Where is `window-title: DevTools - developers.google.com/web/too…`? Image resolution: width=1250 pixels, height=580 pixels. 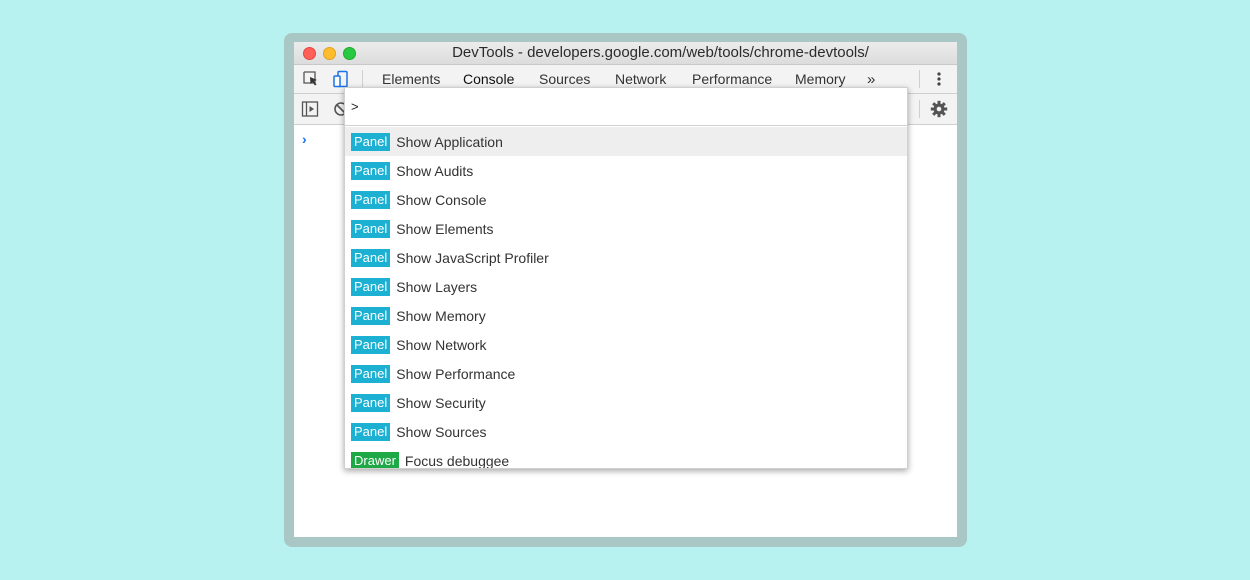
window-title: DevTools - developers.google.com/web/too… is located at coordinates (660, 52).